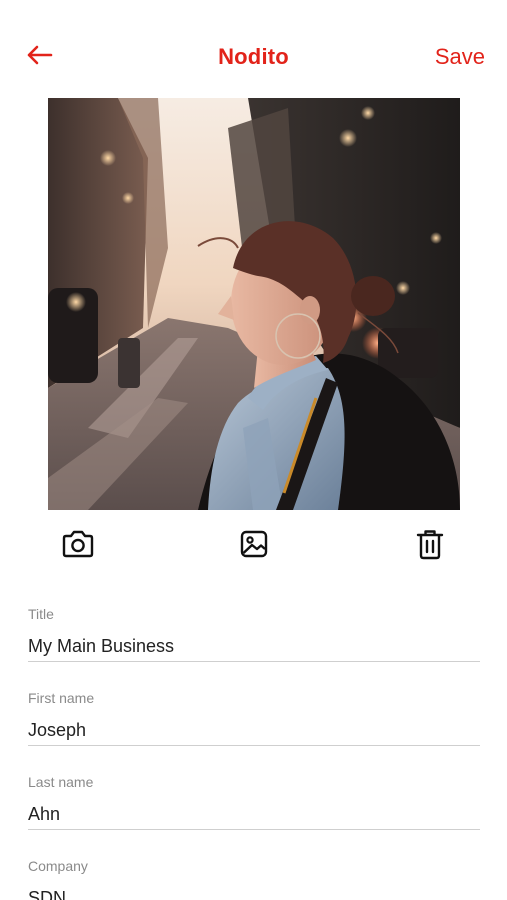  I want to click on title-input, so click(254, 646).